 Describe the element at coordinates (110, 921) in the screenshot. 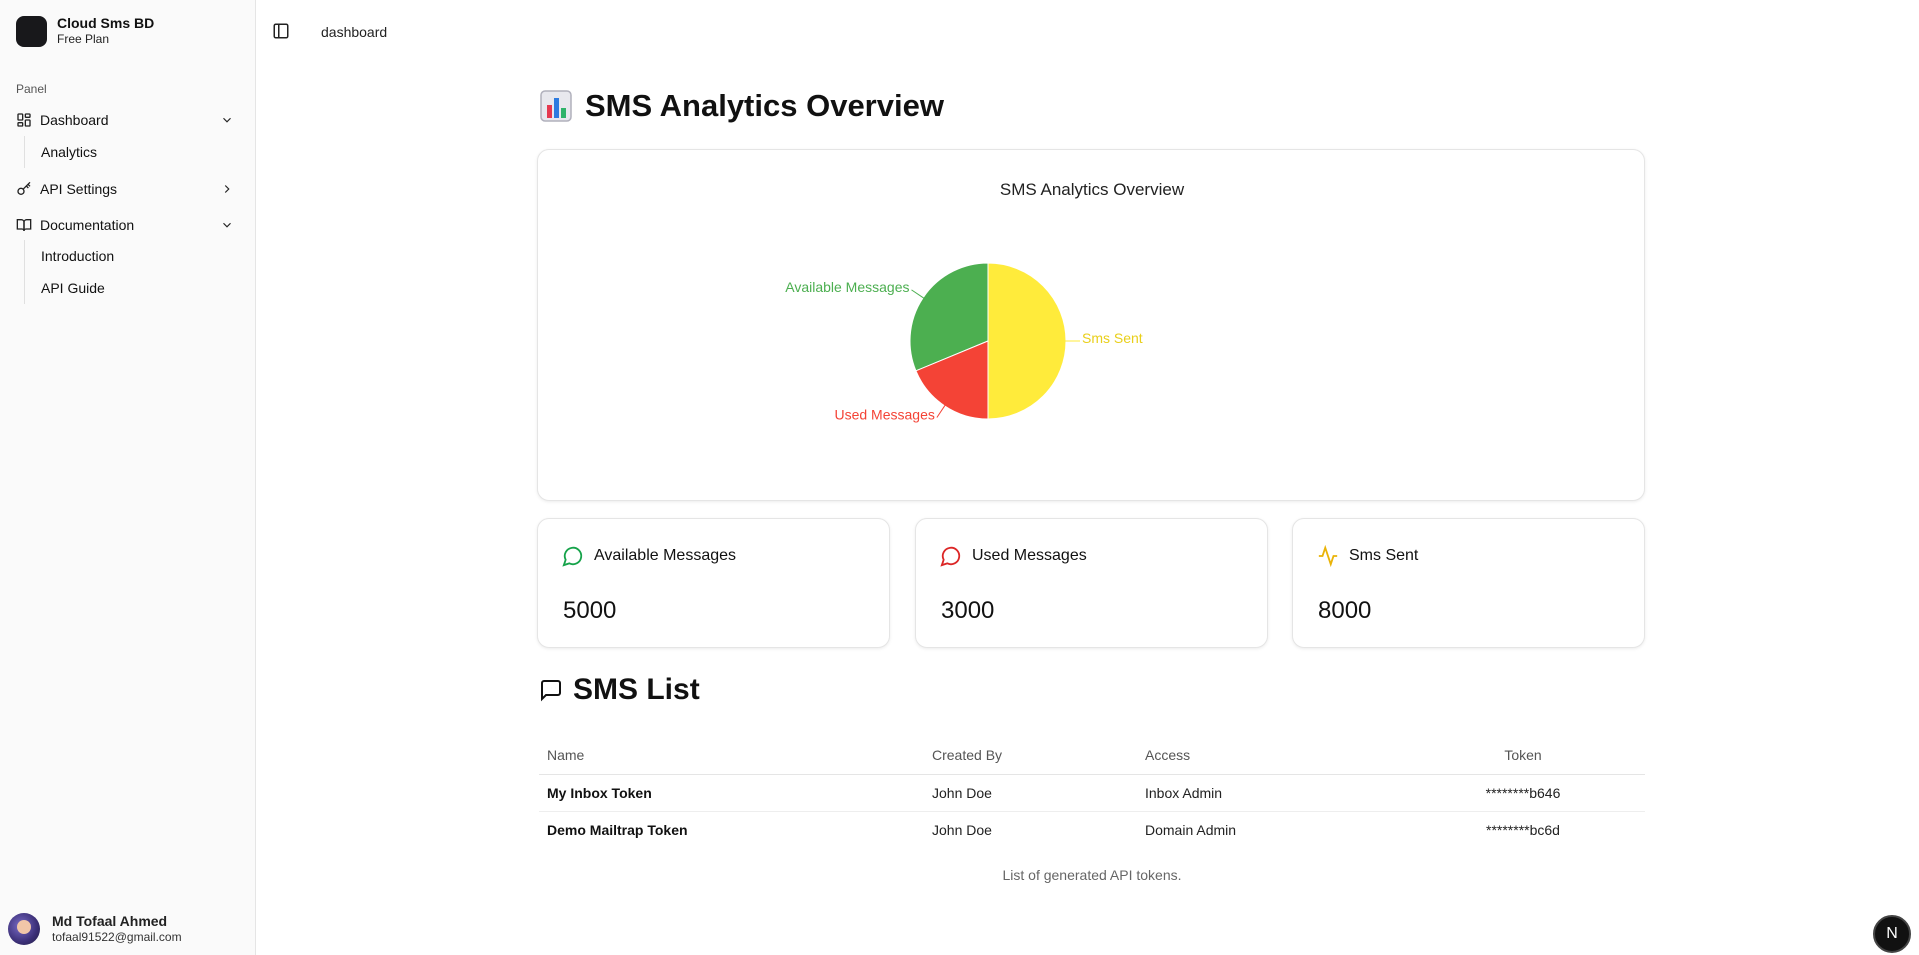

I see `user-name: Md Tofaal Ahmed` at that location.